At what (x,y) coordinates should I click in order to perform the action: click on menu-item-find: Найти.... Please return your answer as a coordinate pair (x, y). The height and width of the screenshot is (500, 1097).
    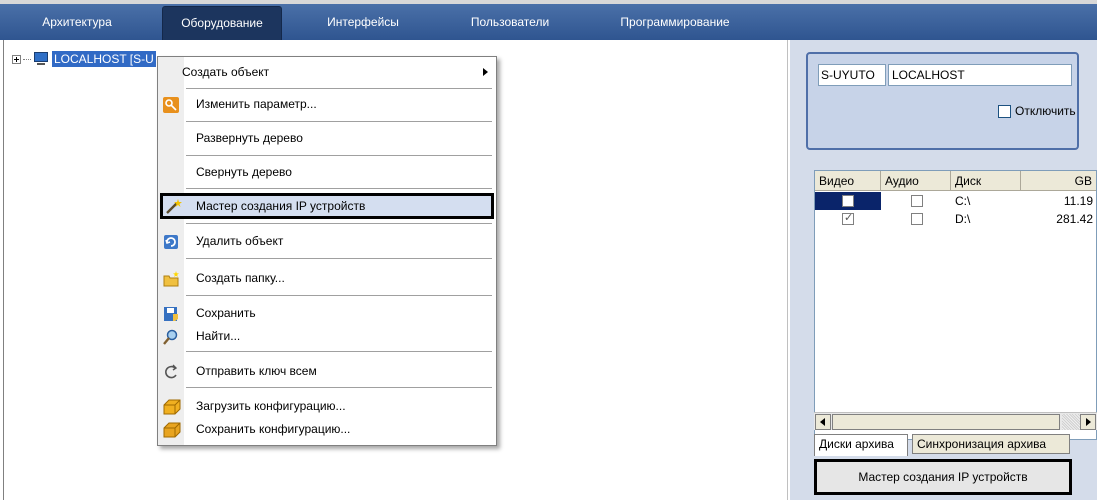
    Looking at the image, I should click on (327, 336).